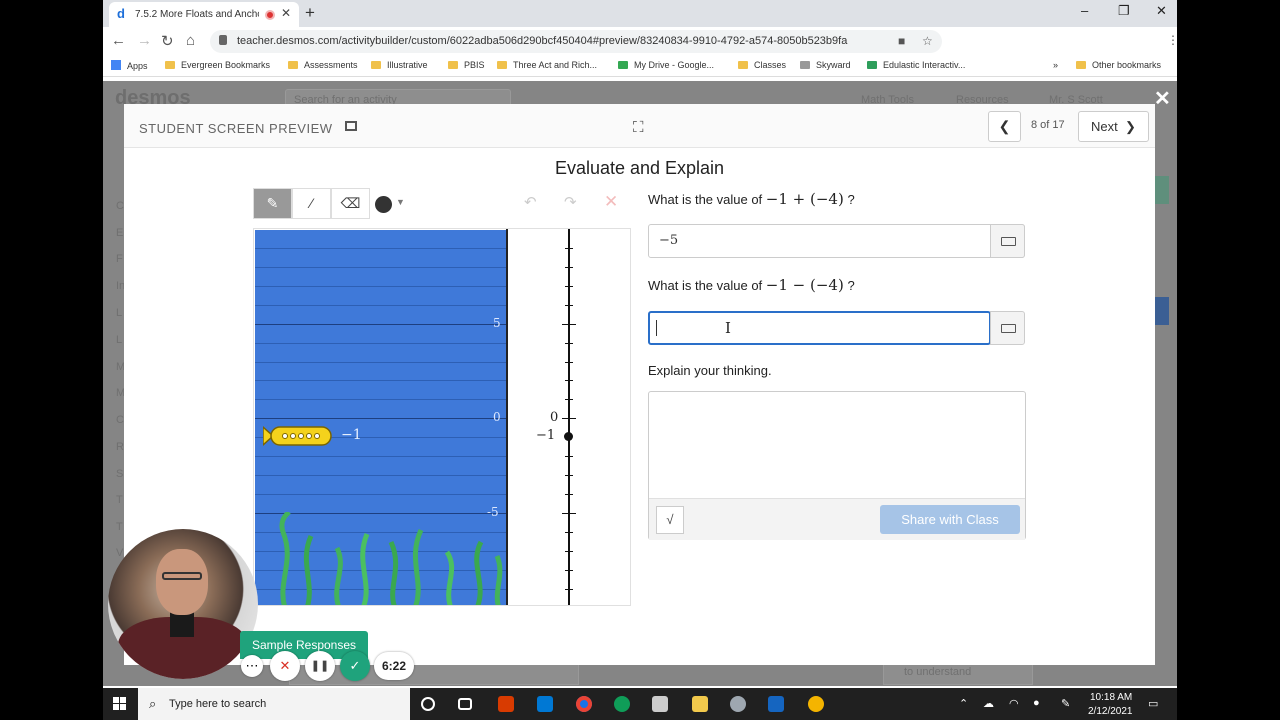 The width and height of the screenshot is (1280, 720). Describe the element at coordinates (660, 704) in the screenshot. I see `store-icon` at that location.